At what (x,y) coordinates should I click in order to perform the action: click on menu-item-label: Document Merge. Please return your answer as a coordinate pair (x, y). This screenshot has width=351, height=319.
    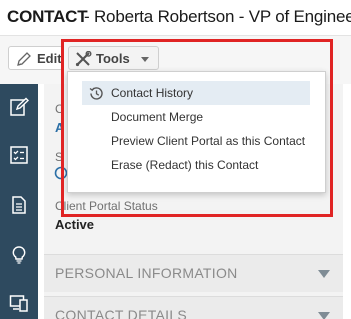
    Looking at the image, I should click on (157, 117).